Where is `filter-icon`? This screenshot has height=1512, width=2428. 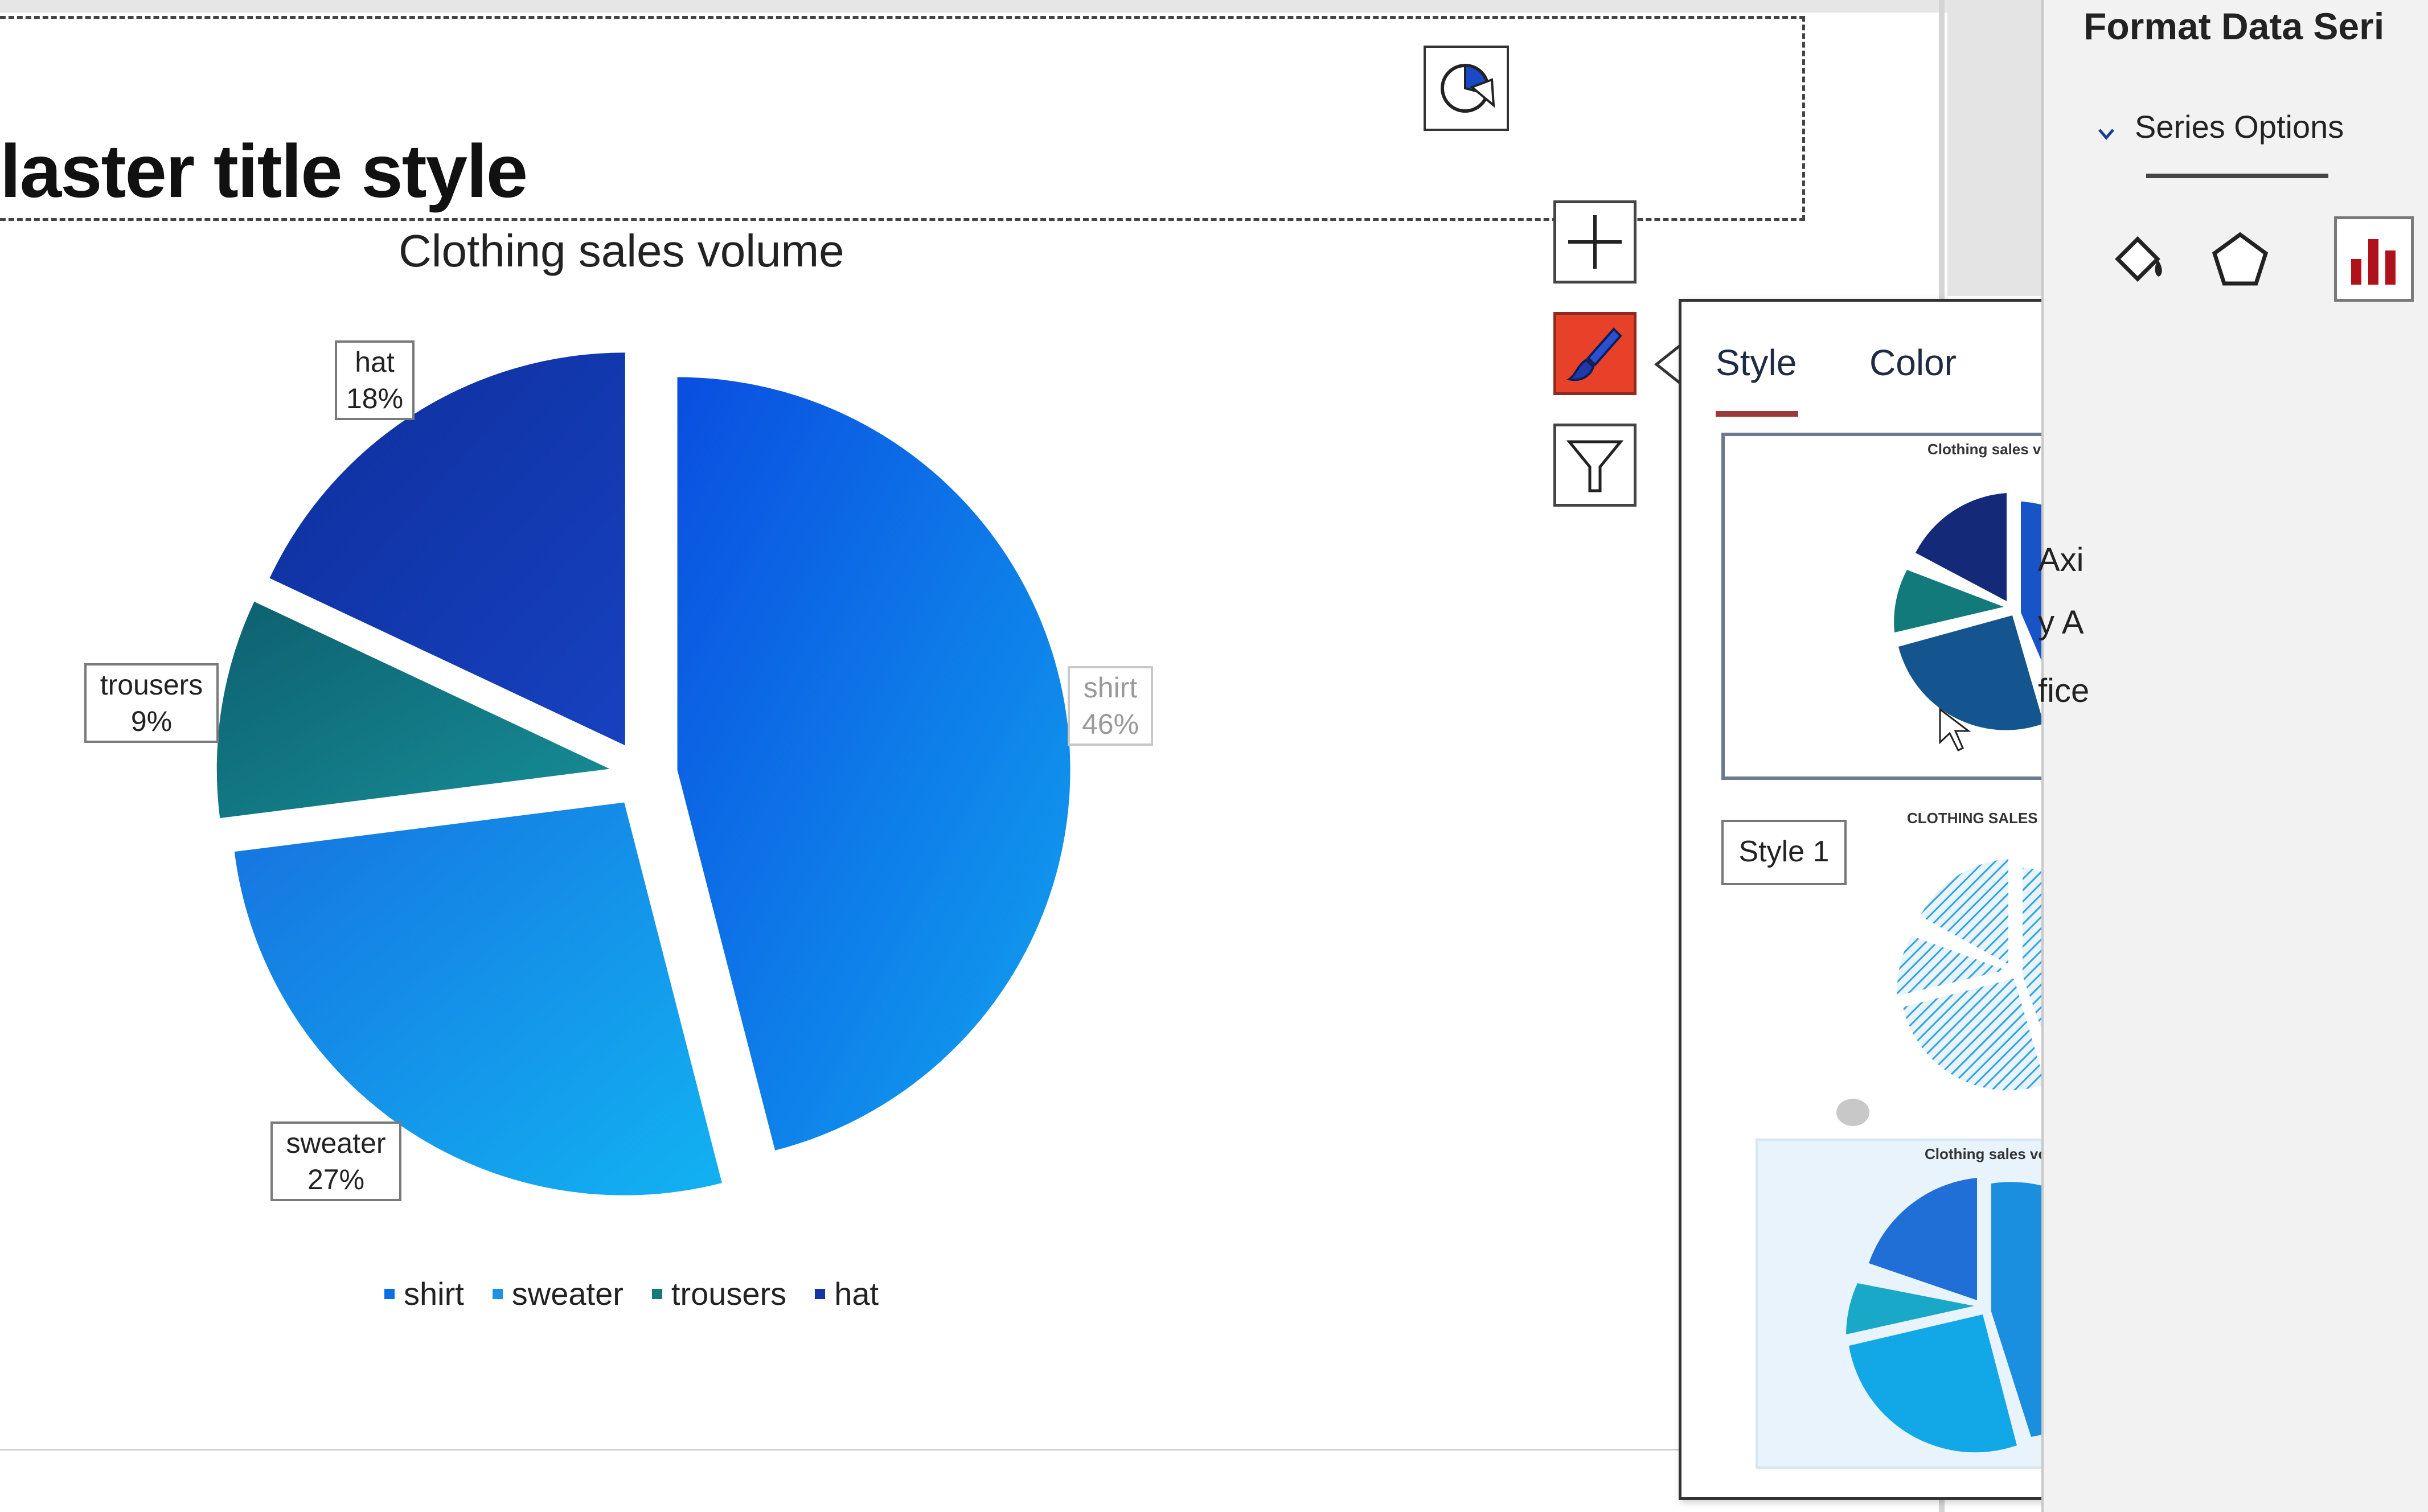 filter-icon is located at coordinates (1595, 466).